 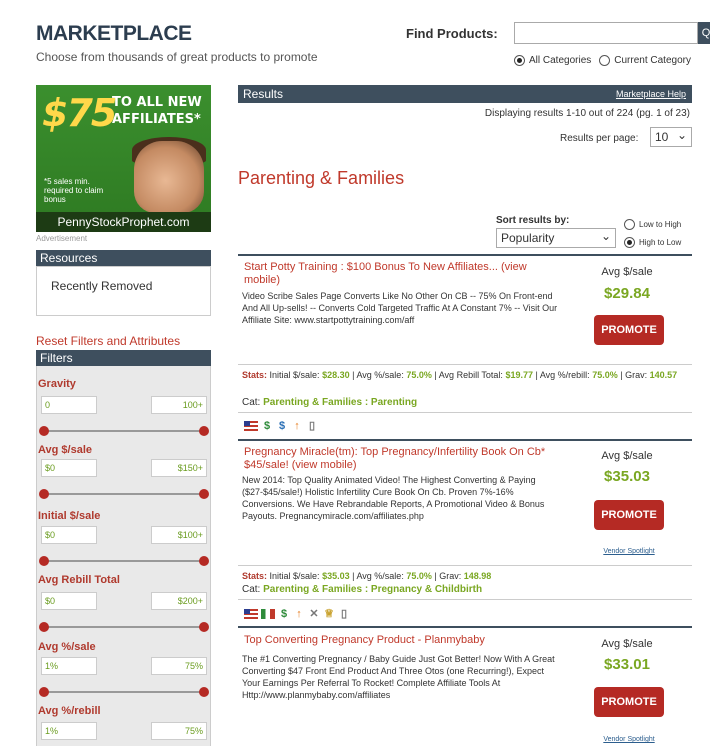 I want to click on sort-low-high-option: Low to High, so click(x=652, y=224).